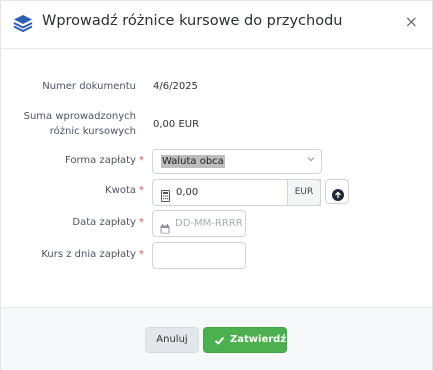 The height and width of the screenshot is (370, 433). Describe the element at coordinates (92, 131) in the screenshot. I see `sum-diff-label-line2: różnic kursowych` at that location.